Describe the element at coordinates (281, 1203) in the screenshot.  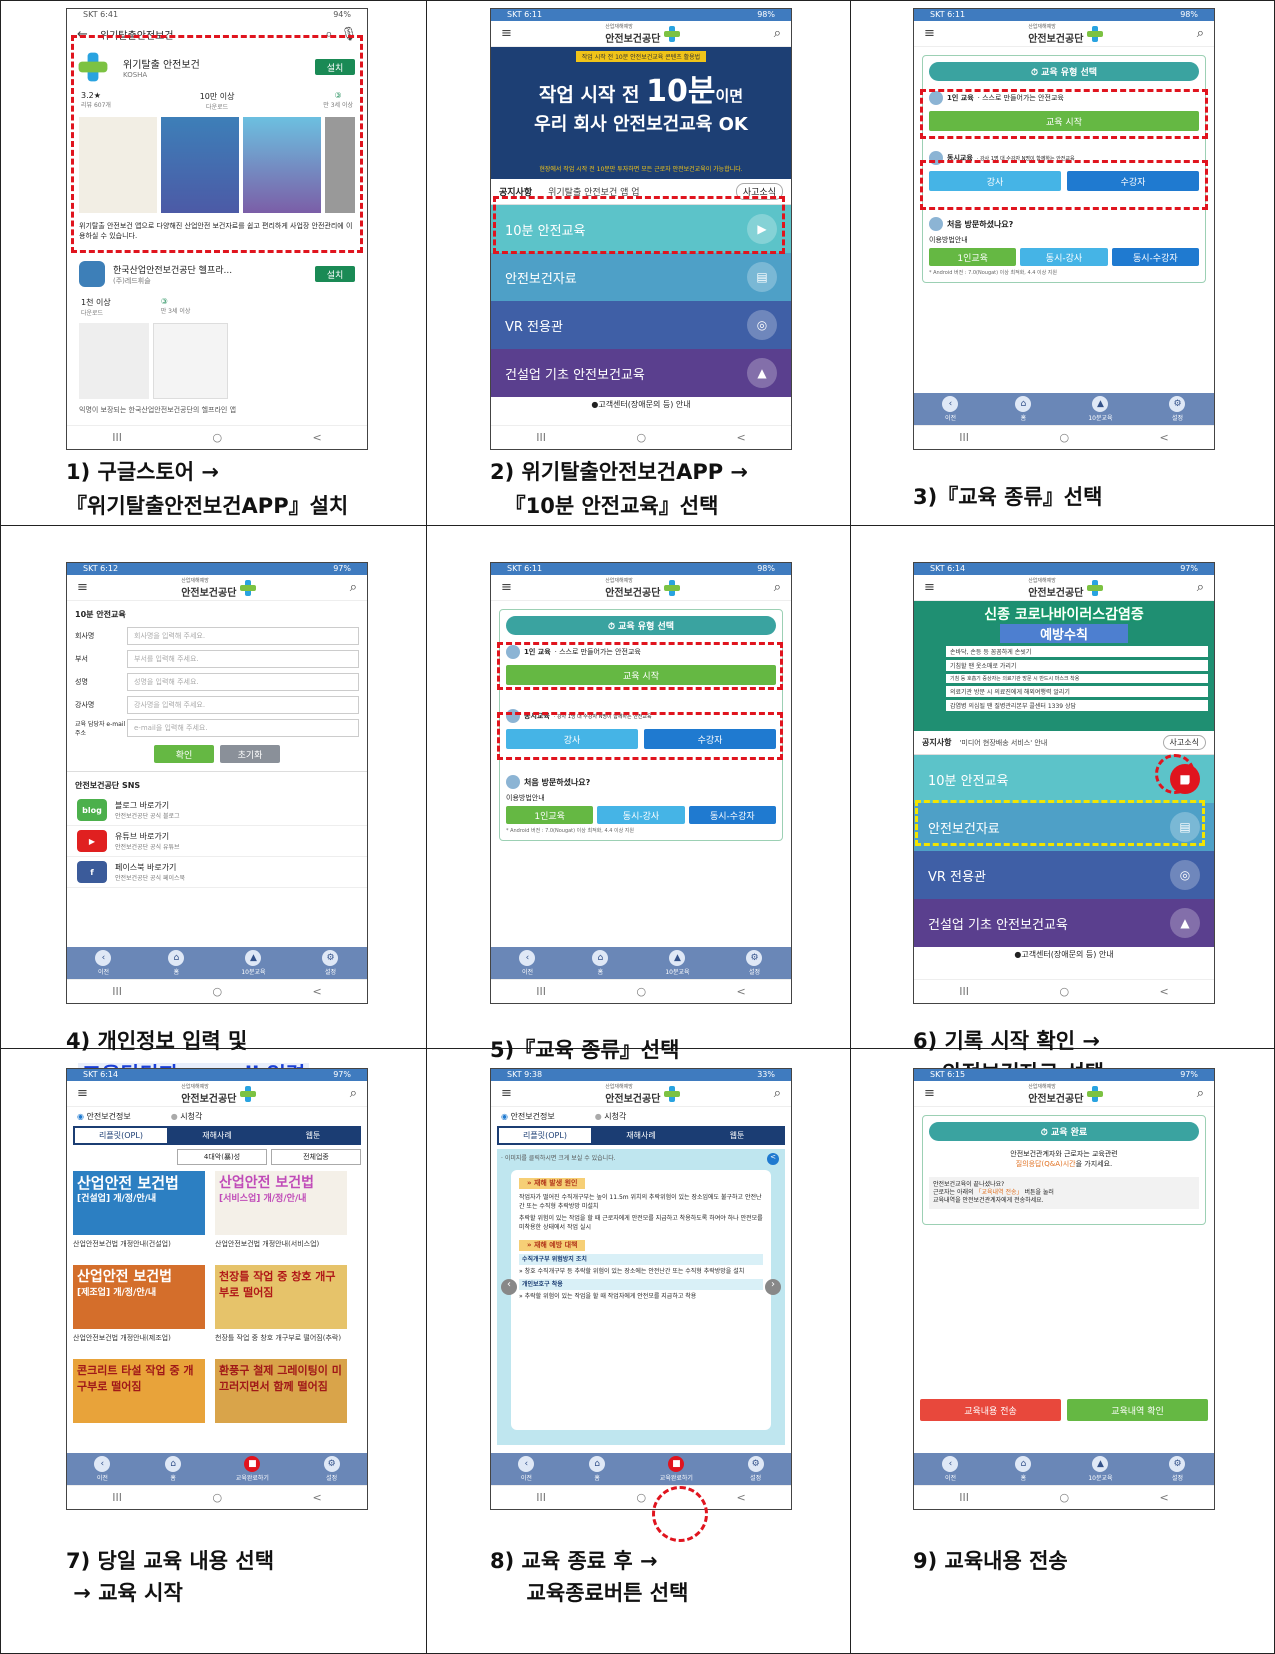
I see `card-thumb: 산업안전 보건법 [서비스업] 개/정/안/내` at that location.